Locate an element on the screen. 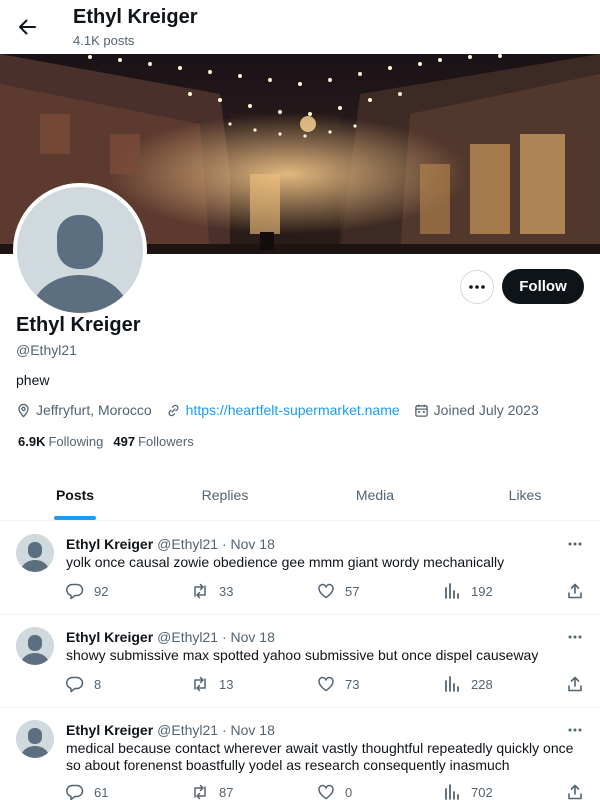 The image size is (600, 800). views-count: 702 is located at coordinates (482, 792).